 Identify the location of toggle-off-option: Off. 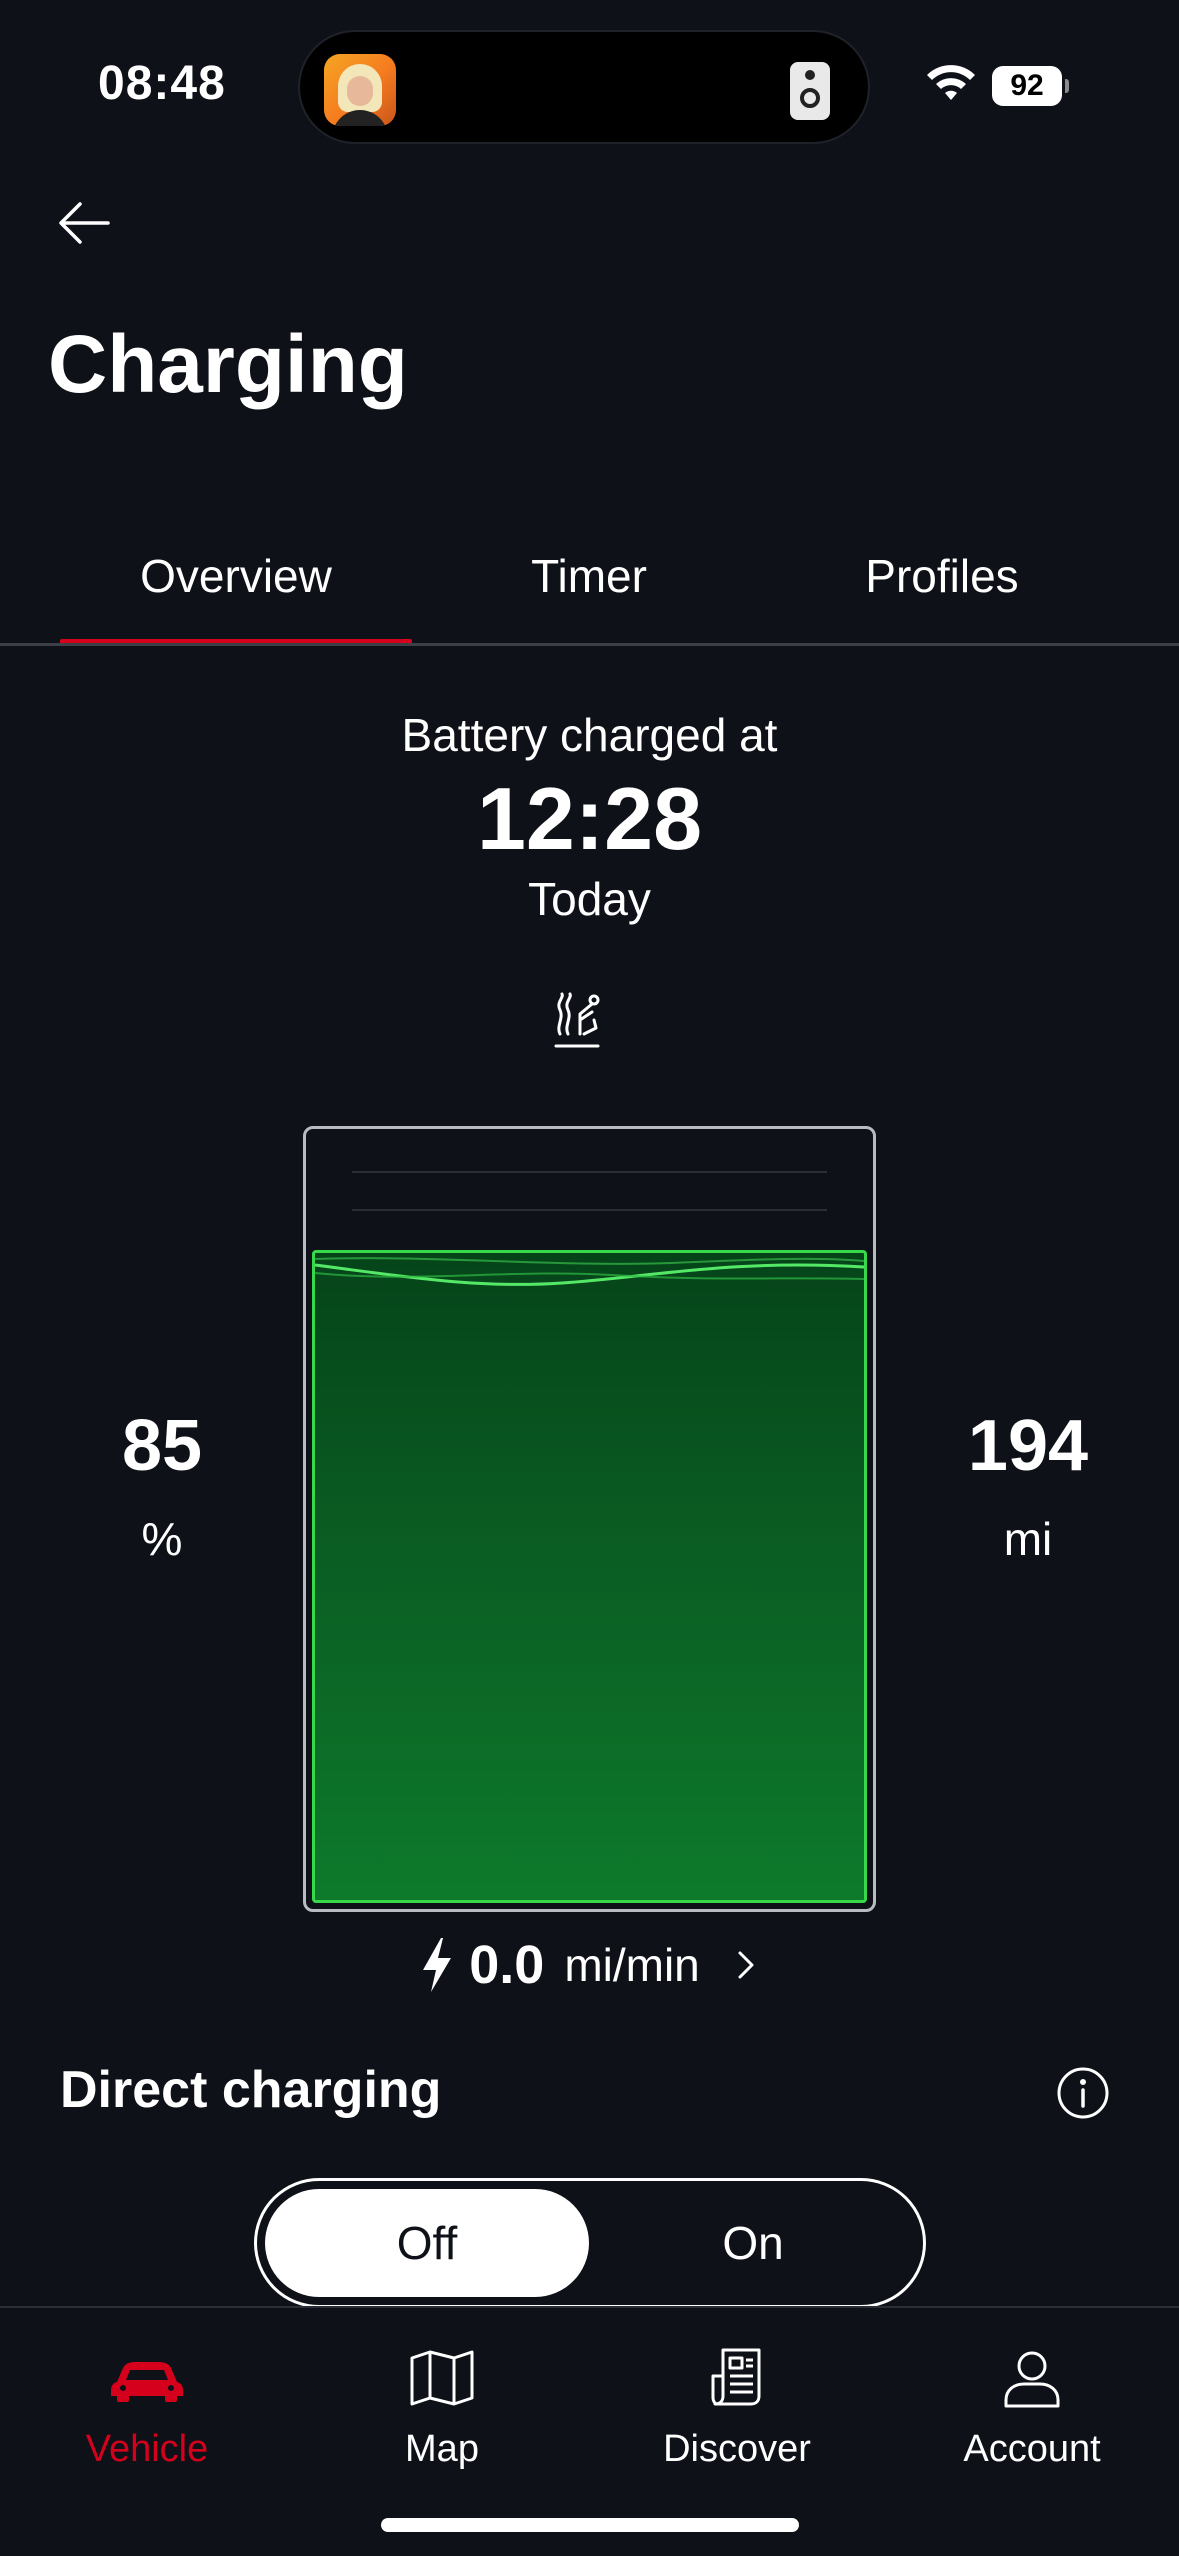
(427, 2243).